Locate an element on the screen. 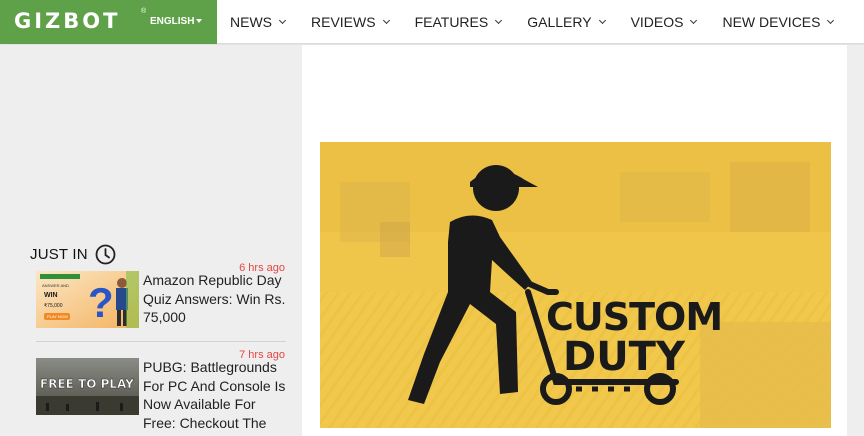 This screenshot has height=436, width=864. news-thumbnail: ANSWER AND WIN ₹75,000 PLAY NOW ? is located at coordinates (87, 299).